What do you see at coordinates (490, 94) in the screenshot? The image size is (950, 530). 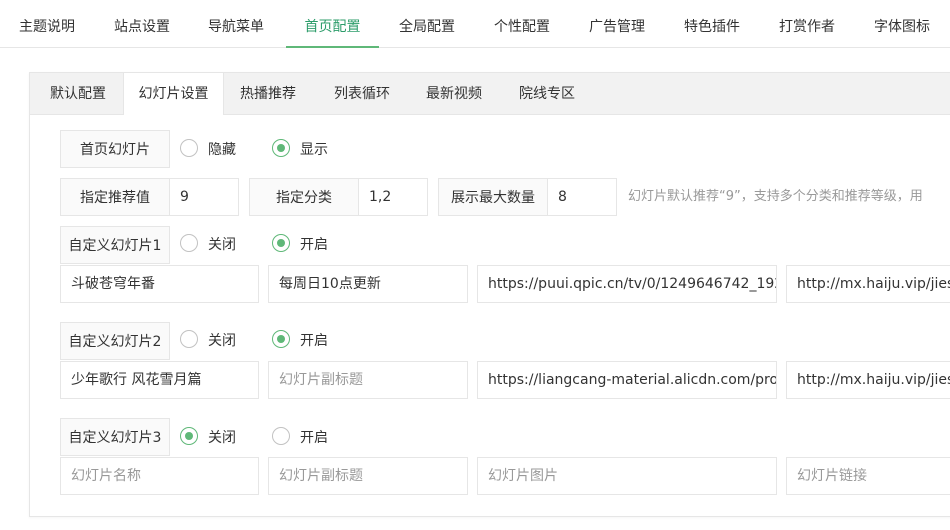 I see `sub-tab-bar: 默认配置 幻灯片设置 热播推荐 列表循环 最新视频 院线专区` at bounding box center [490, 94].